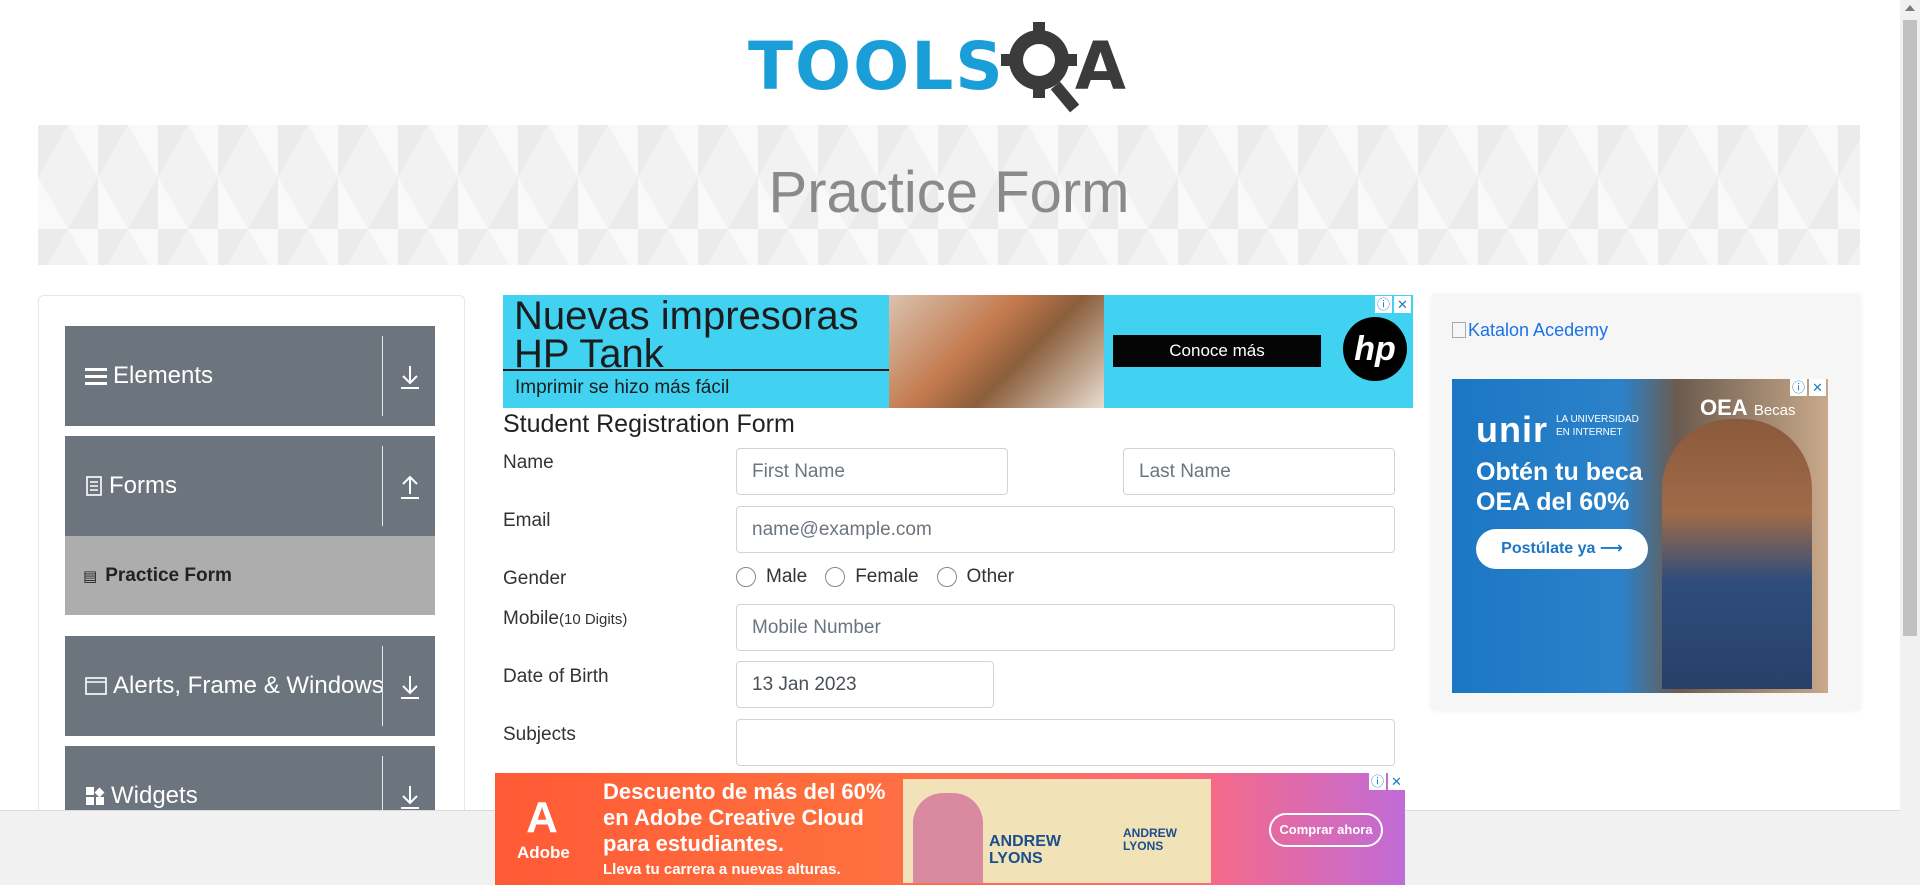  I want to click on ad-headline: Nuevas impresoras HP Tank, so click(686, 335).